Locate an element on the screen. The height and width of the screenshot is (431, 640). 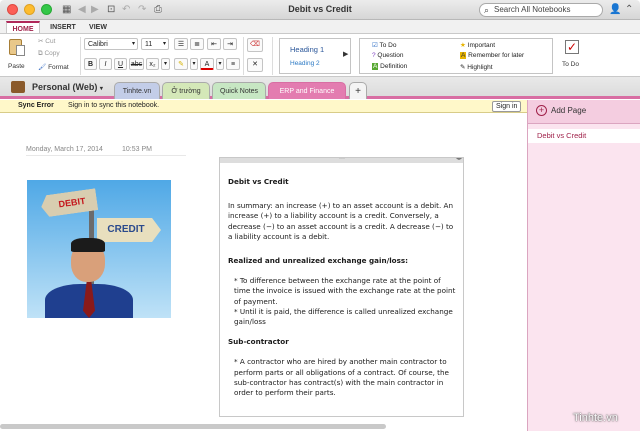
tag-definition: A Definition is located at coordinates (389, 66).